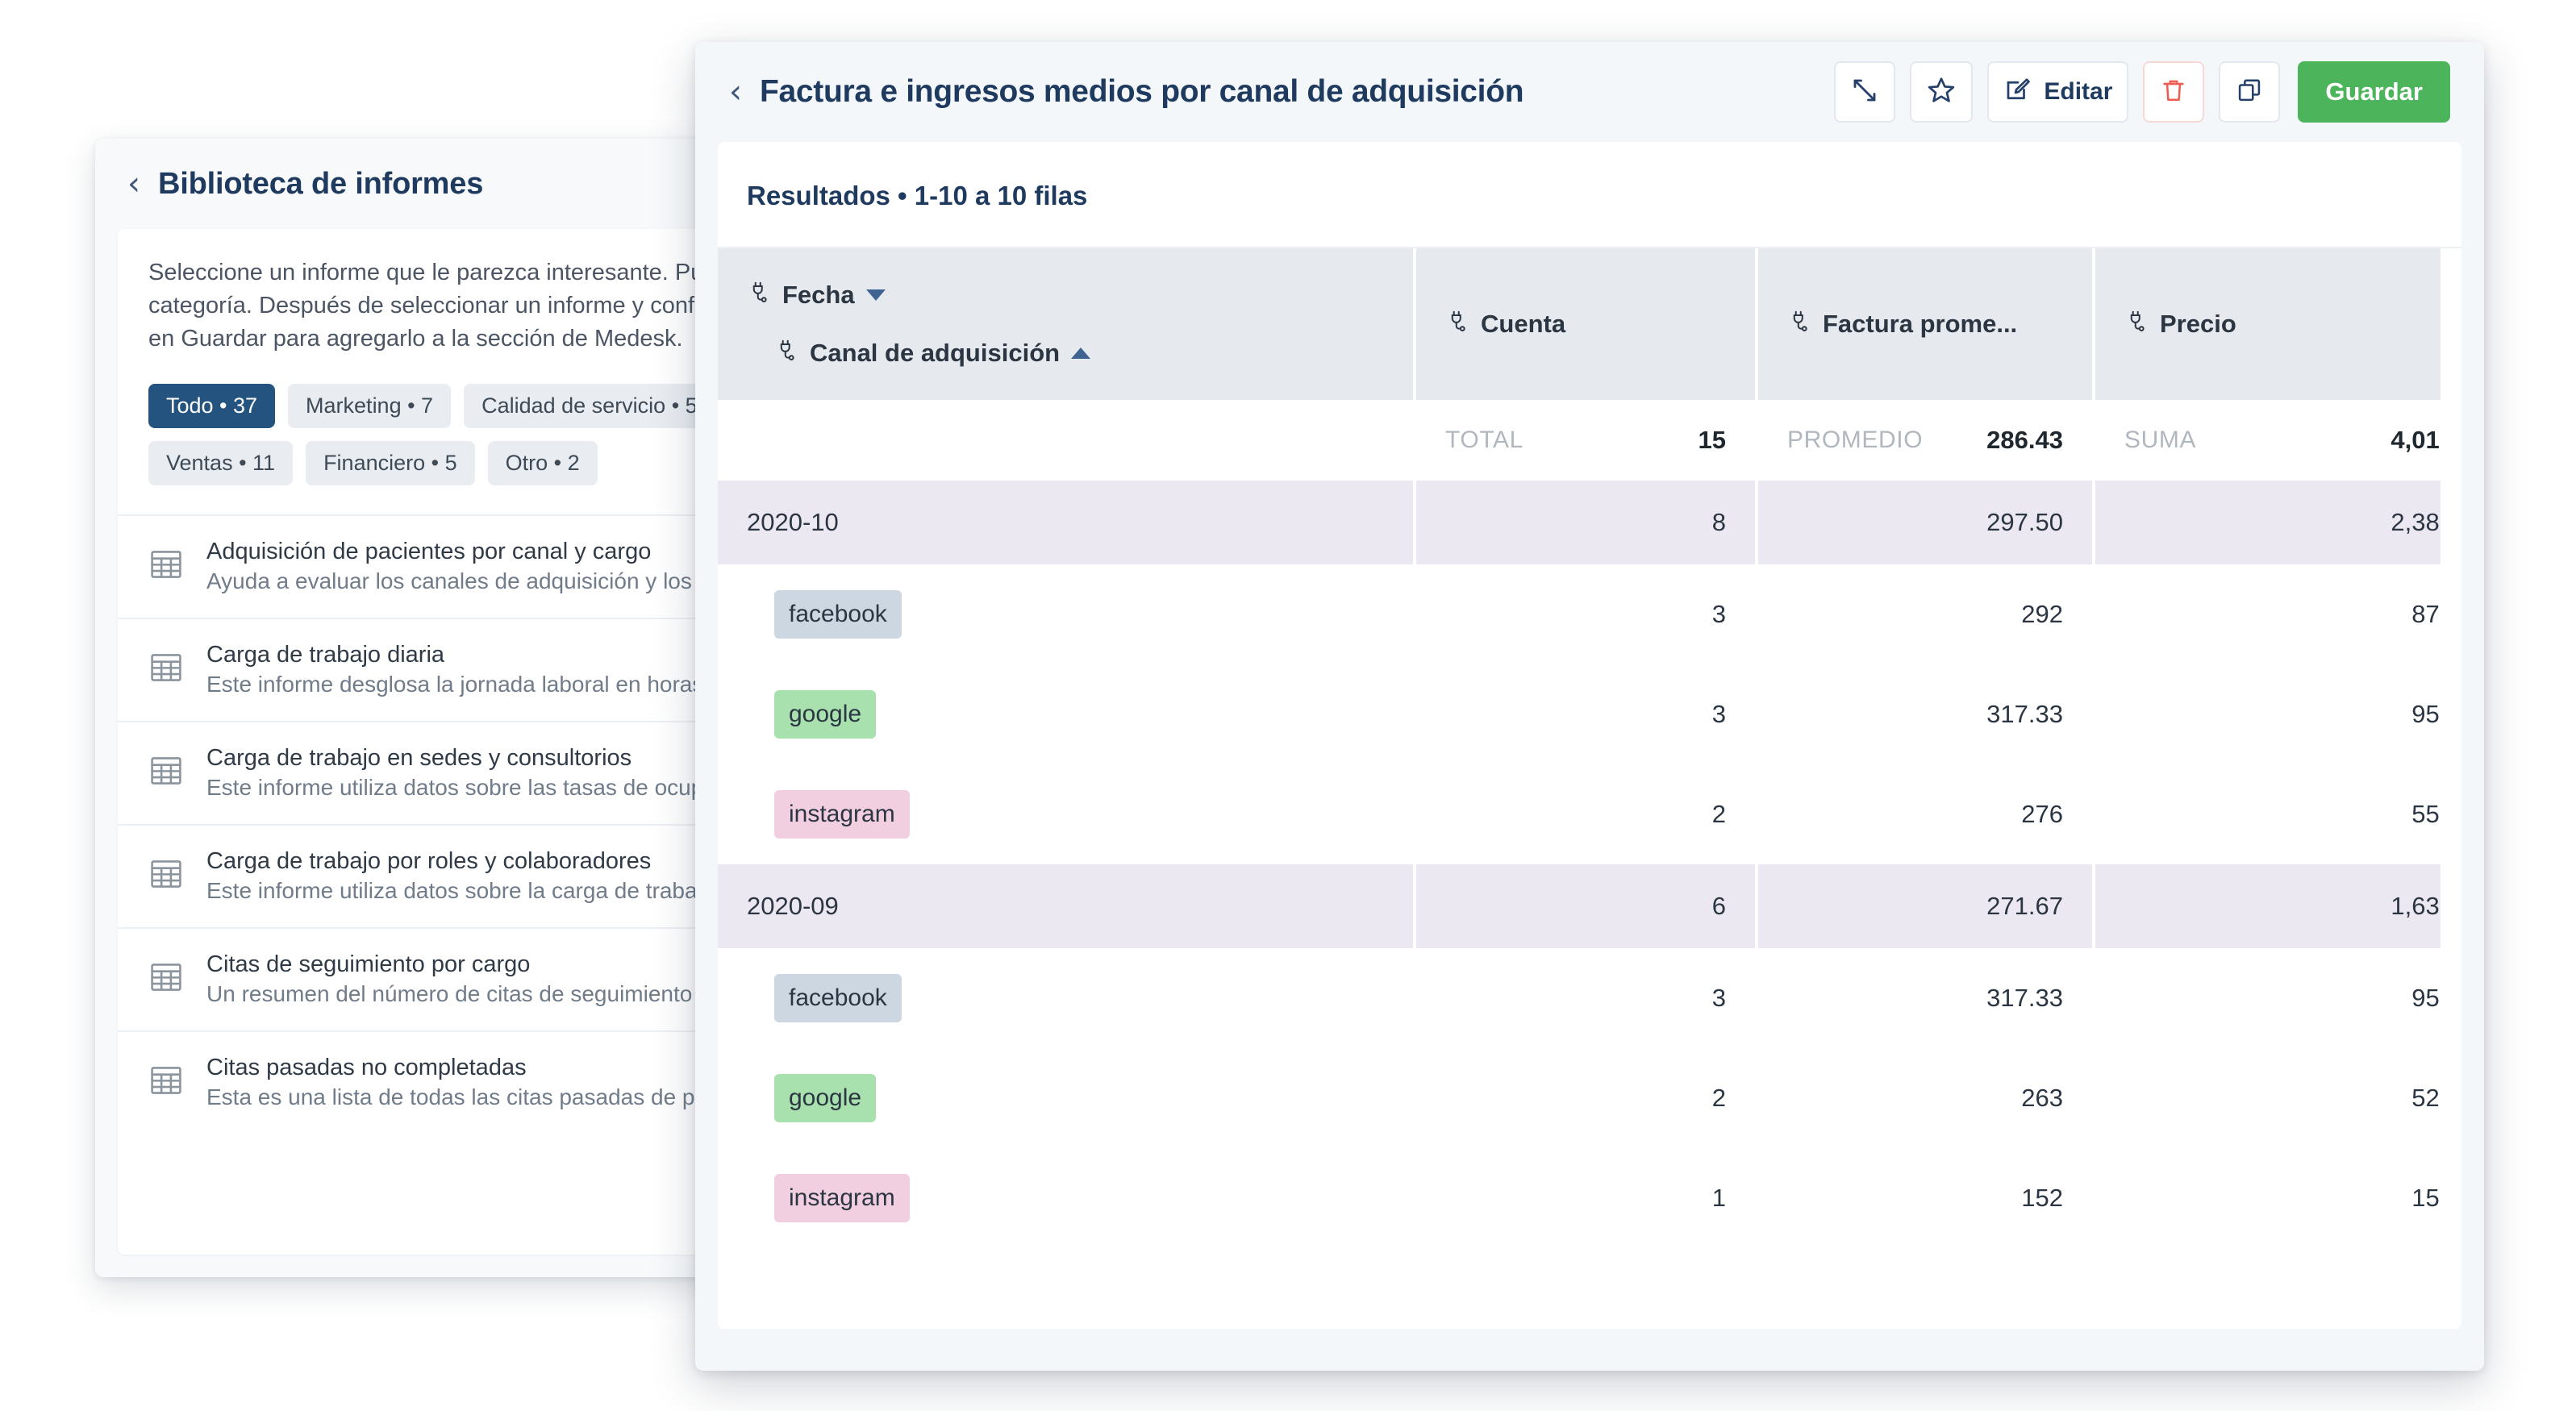 This screenshot has height=1411, width=2576. What do you see at coordinates (321, 183) in the screenshot?
I see `library-page-title: Biblioteca de informes` at bounding box center [321, 183].